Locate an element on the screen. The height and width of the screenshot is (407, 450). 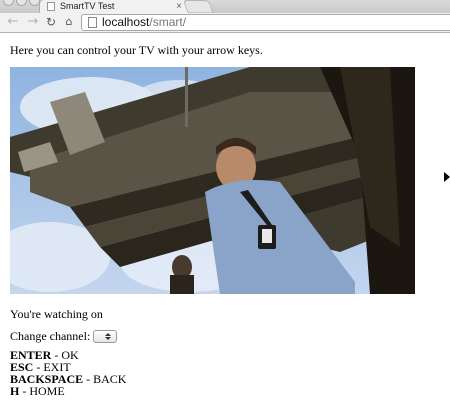
browser-tab: SmartTV Test × is located at coordinates (114, 6).